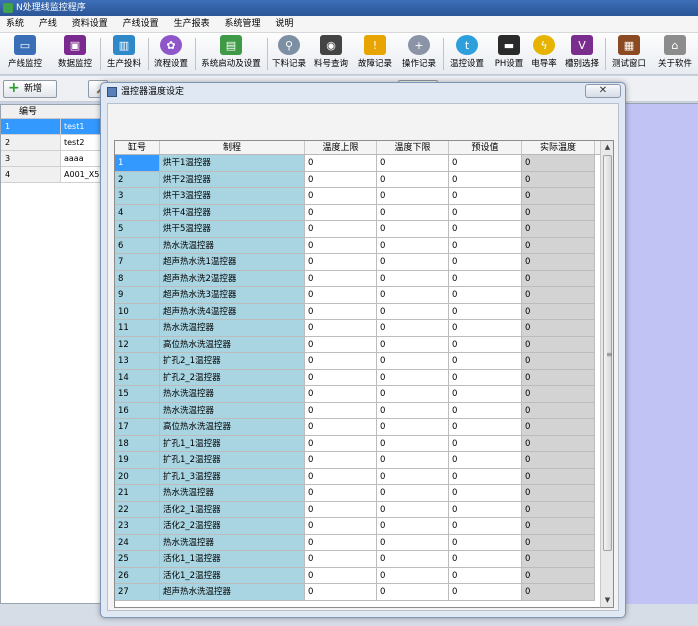  What do you see at coordinates (509, 54) in the screenshot?
I see `tool-ph-settings-button: ▬ PH设置` at bounding box center [509, 54].